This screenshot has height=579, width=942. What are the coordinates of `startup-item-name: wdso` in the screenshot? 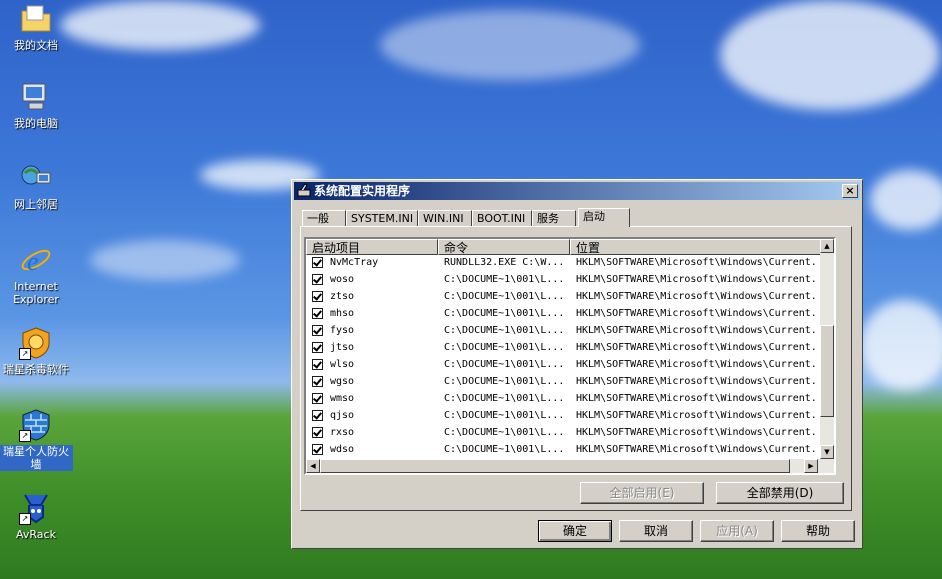 It's located at (342, 449).